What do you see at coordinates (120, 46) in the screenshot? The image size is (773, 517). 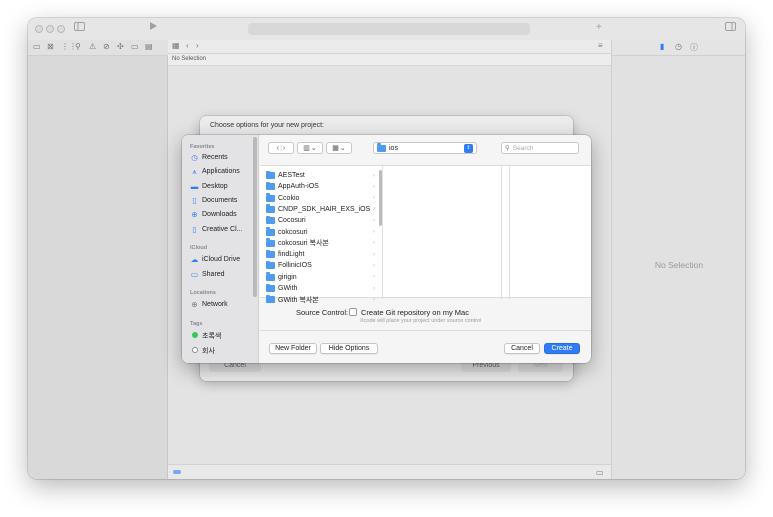 I see `debug-icon: ✣` at bounding box center [120, 46].